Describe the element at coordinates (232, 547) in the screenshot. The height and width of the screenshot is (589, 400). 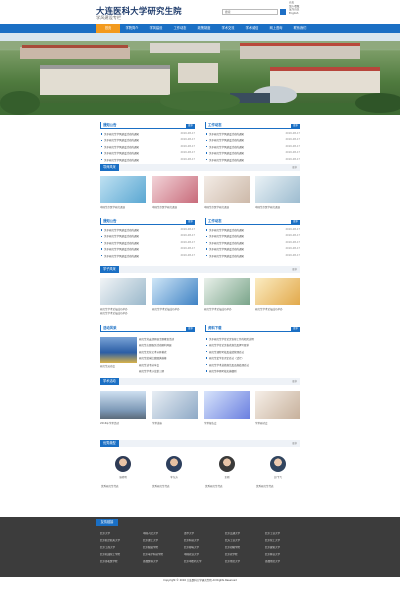
I see `footer-link: 北京印刷学院` at that location.